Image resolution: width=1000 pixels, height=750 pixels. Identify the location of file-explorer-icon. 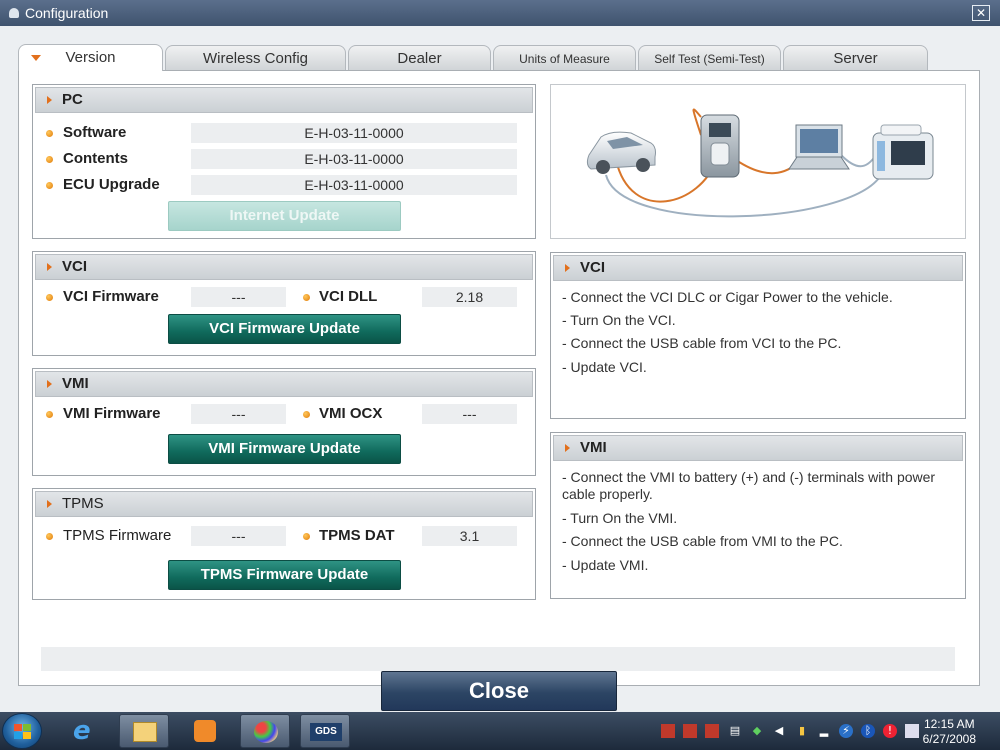
(144, 731).